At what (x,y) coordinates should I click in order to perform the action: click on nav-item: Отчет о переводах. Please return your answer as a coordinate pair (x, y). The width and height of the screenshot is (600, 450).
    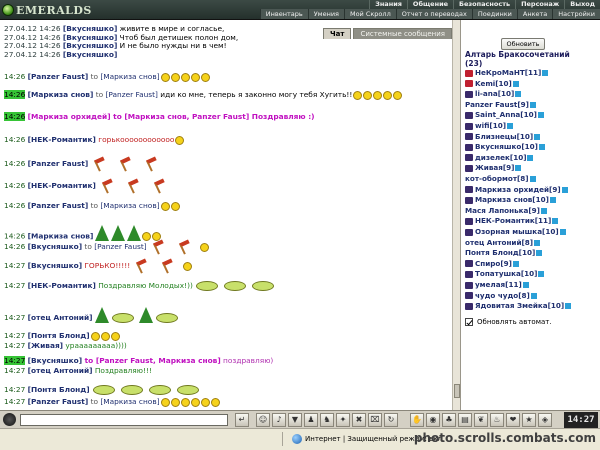
    Looking at the image, I should click on (433, 14).